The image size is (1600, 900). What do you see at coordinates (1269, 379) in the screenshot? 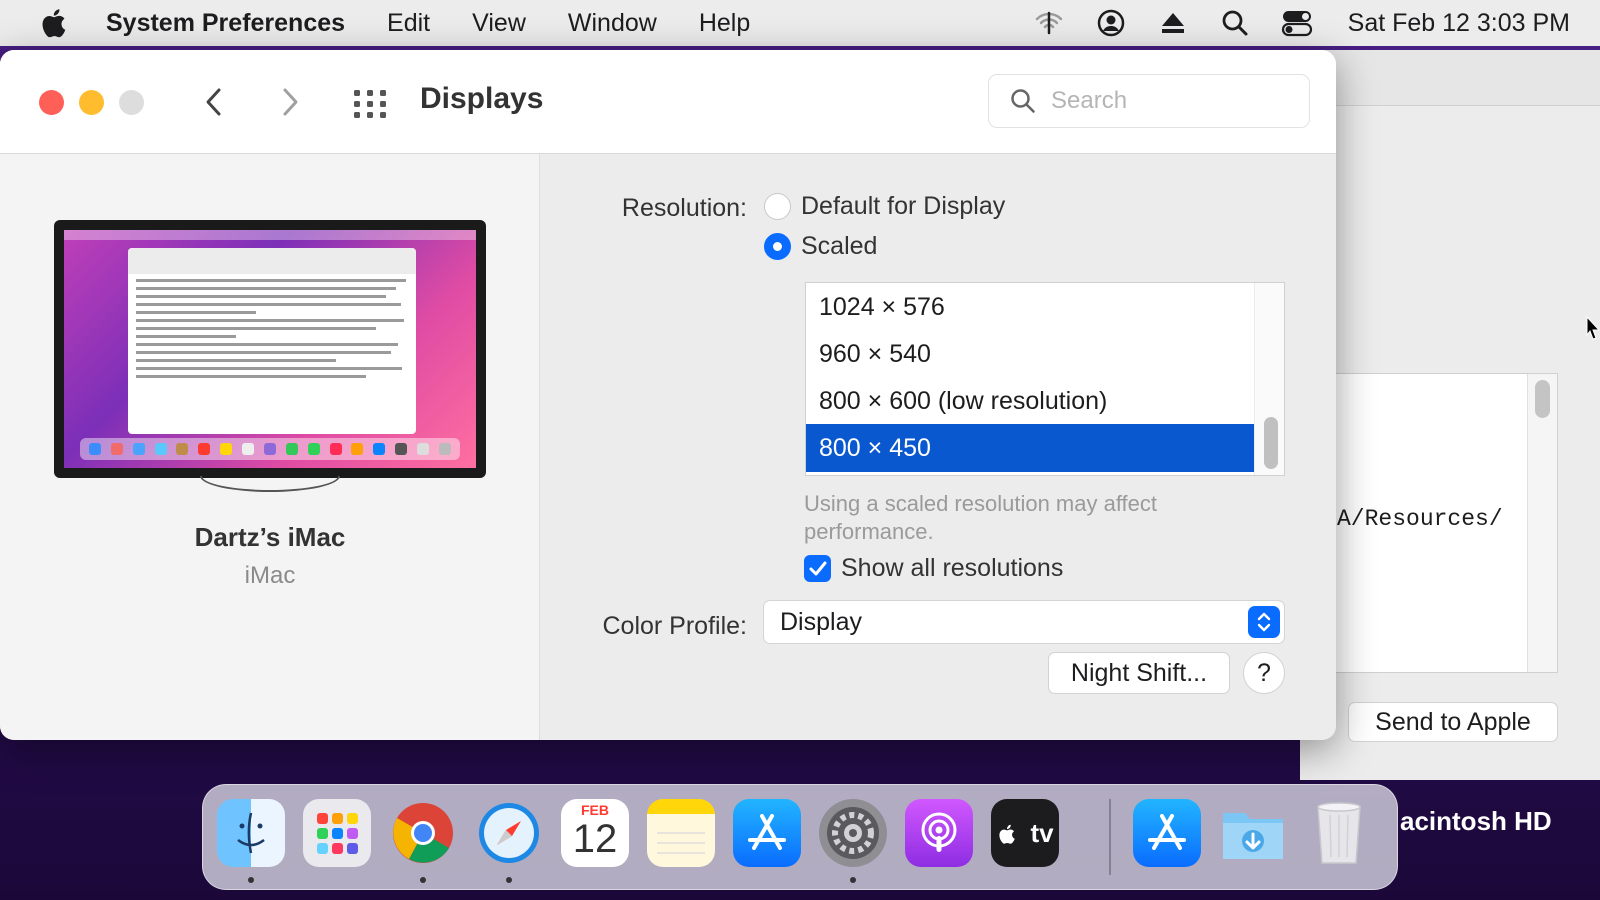
I see `resolution-list-scrollbar` at bounding box center [1269, 379].